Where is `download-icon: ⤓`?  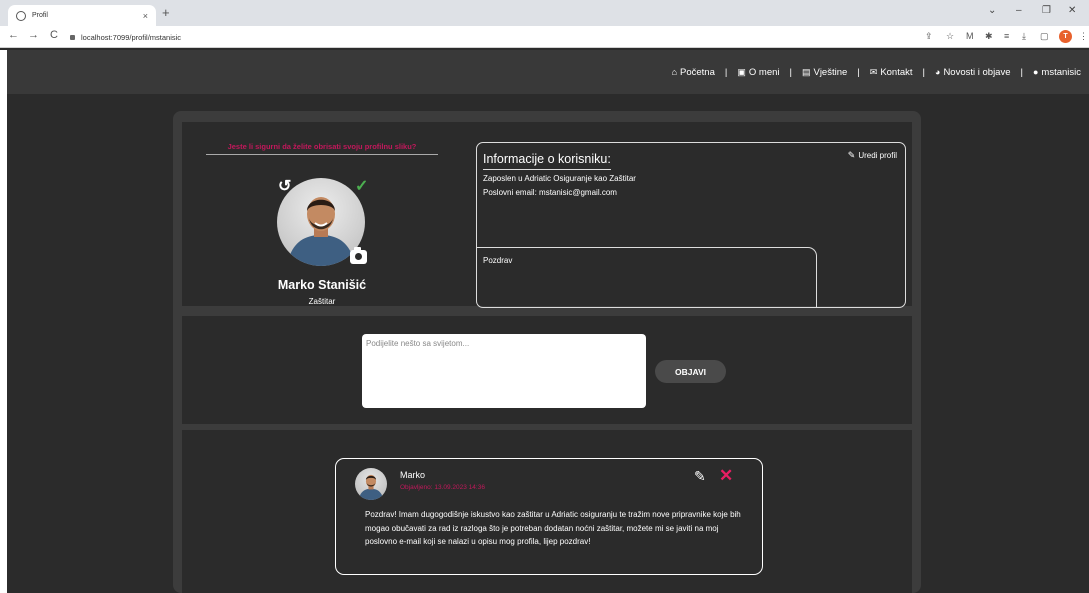 download-icon: ⤓ is located at coordinates (1024, 36).